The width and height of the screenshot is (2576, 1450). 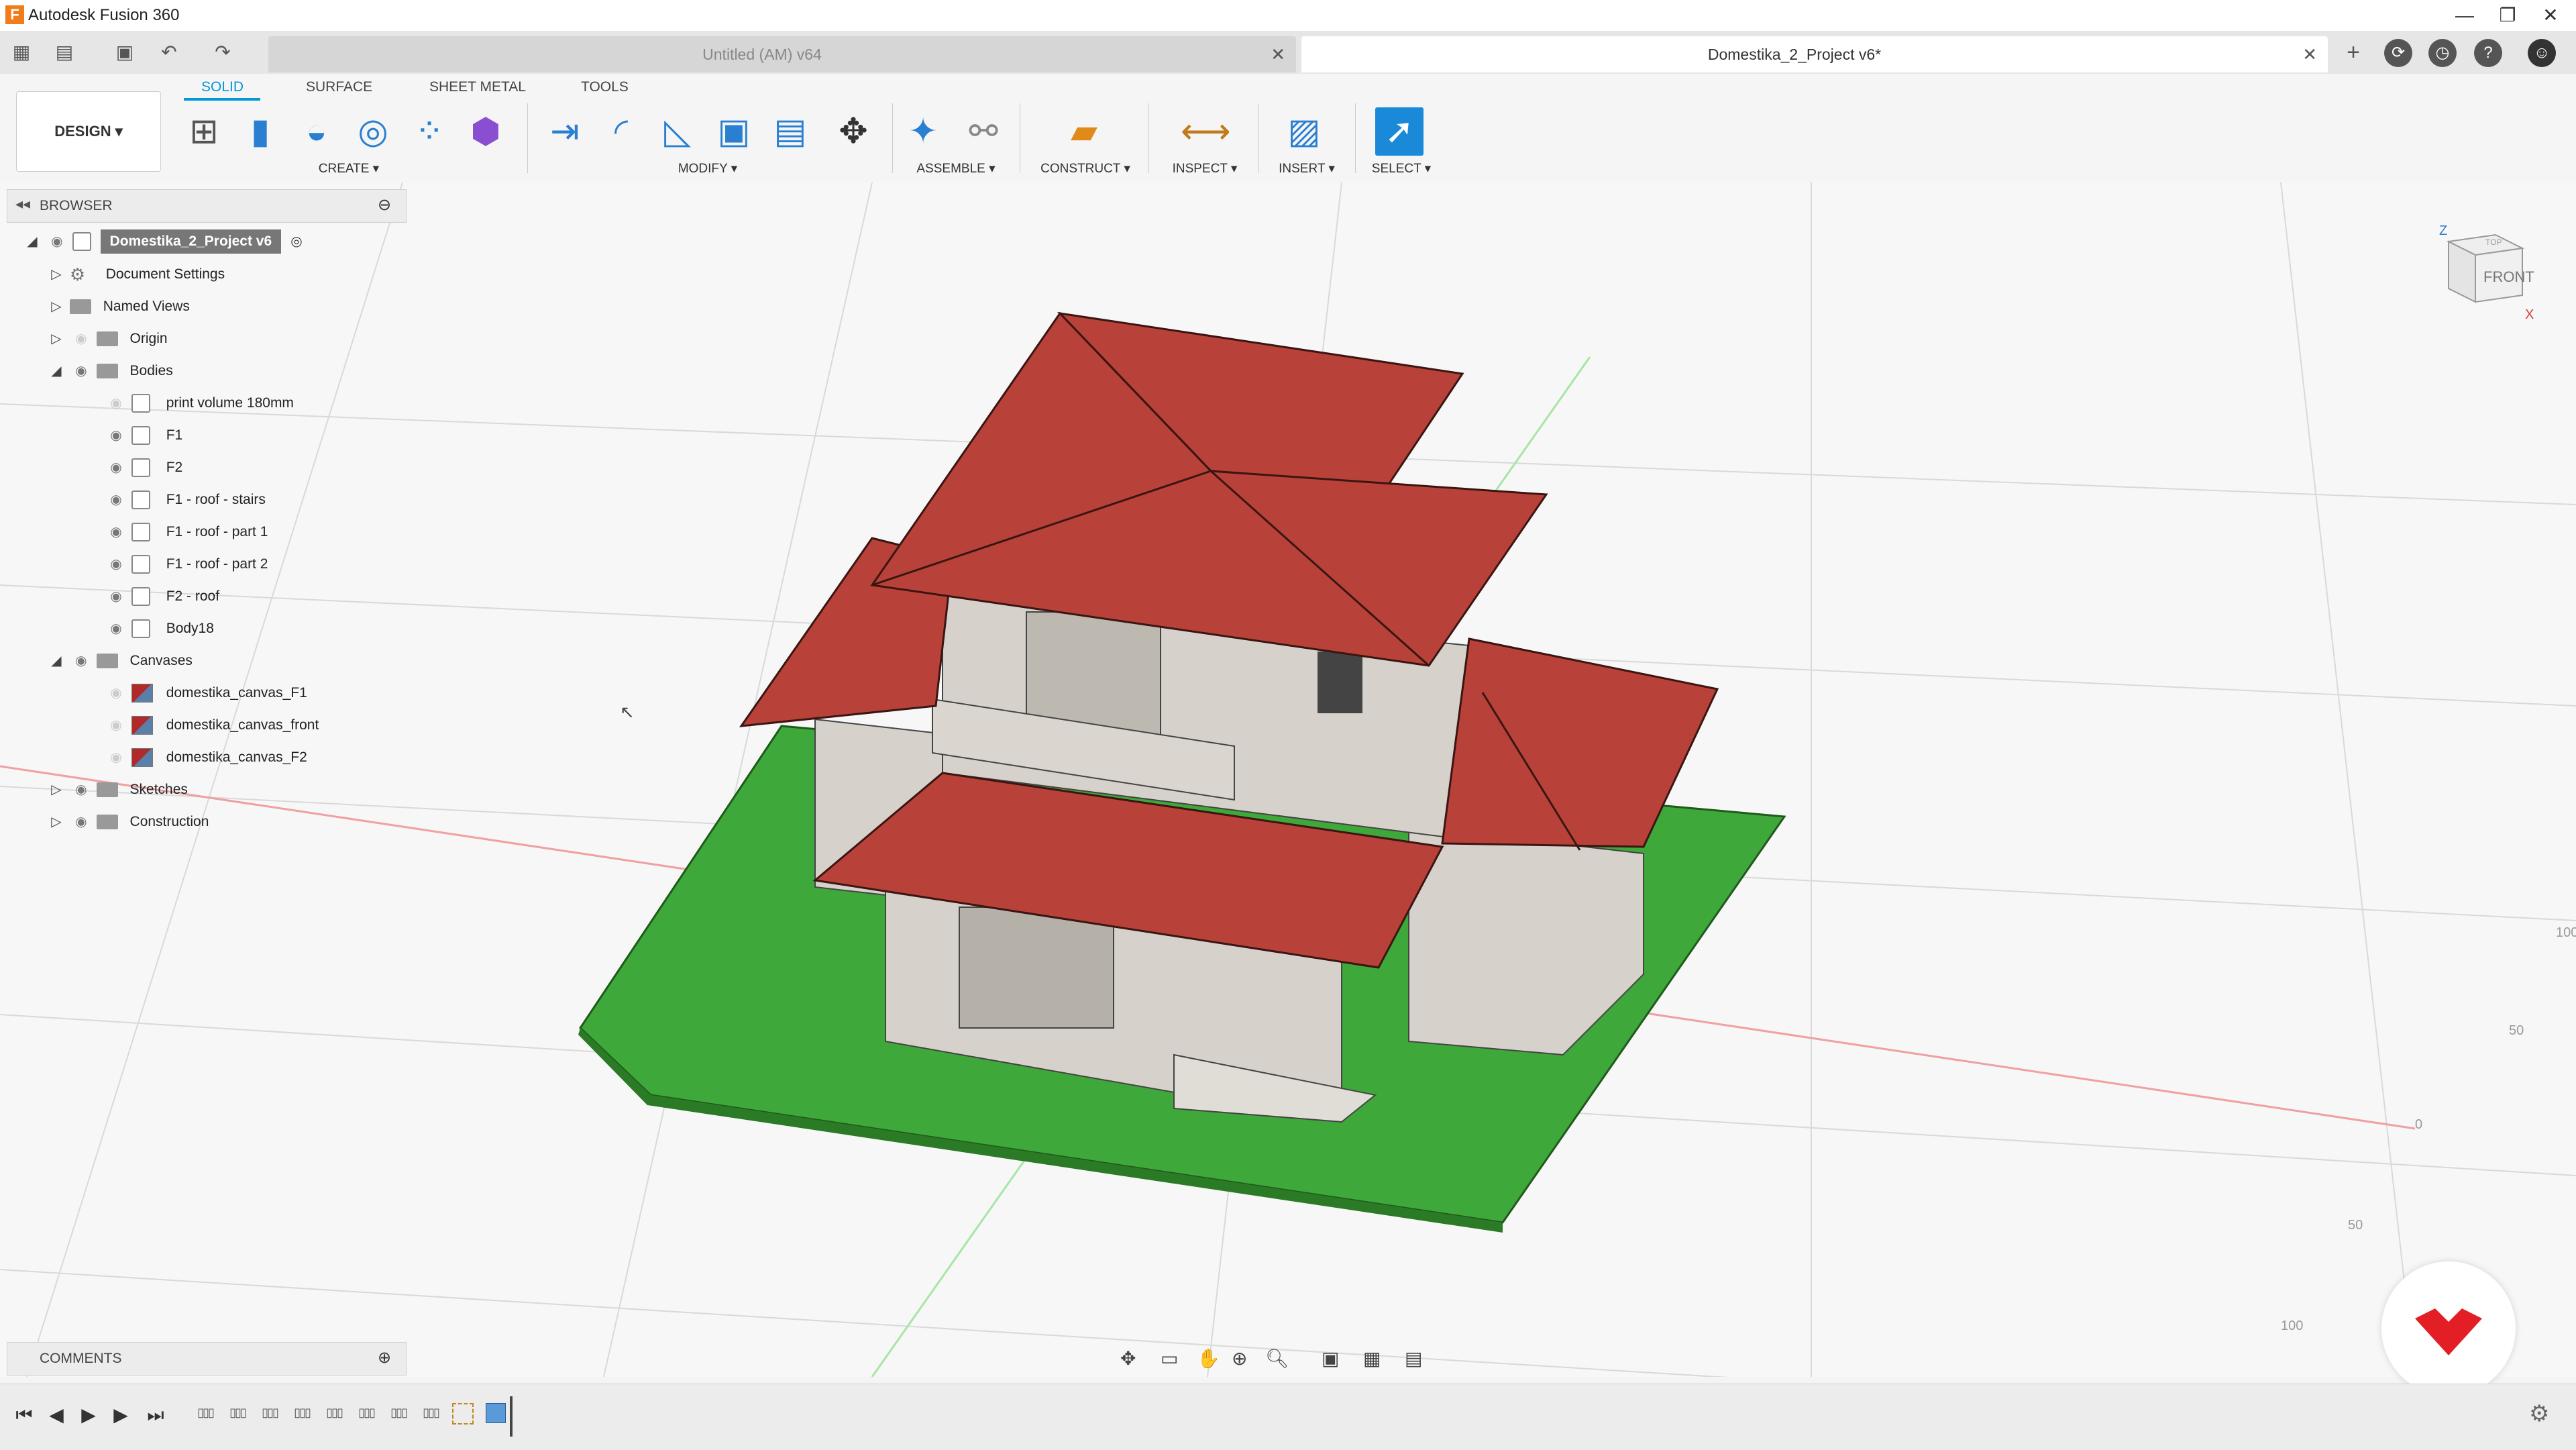 I want to click on insert-menu: INSERT ▾, so click(x=1306, y=168).